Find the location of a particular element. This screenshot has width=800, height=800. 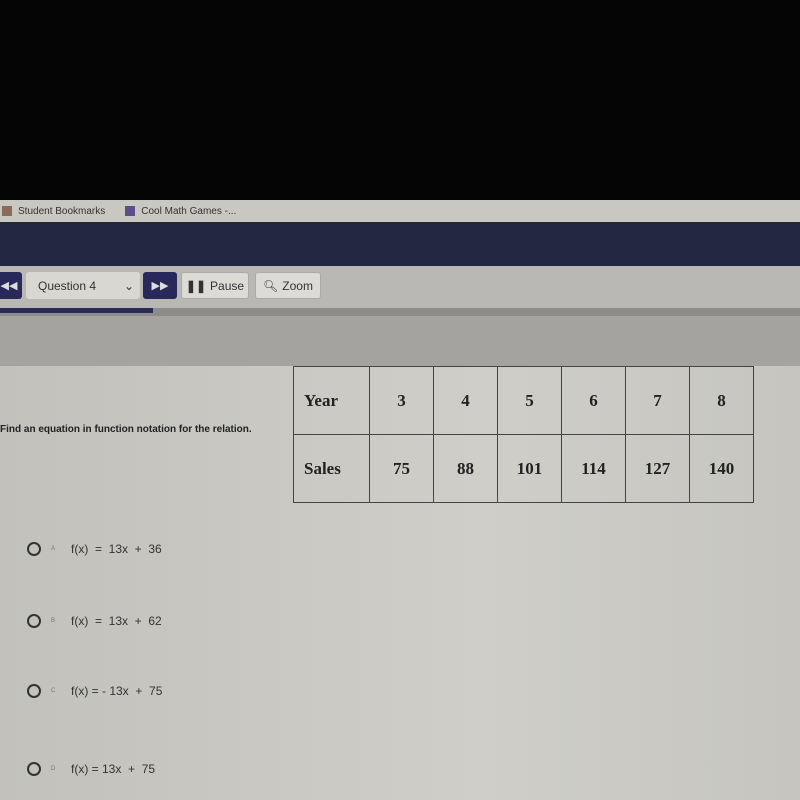

table-row-sales: Sales 75 88 101 114 127 140 is located at coordinates (523, 468).